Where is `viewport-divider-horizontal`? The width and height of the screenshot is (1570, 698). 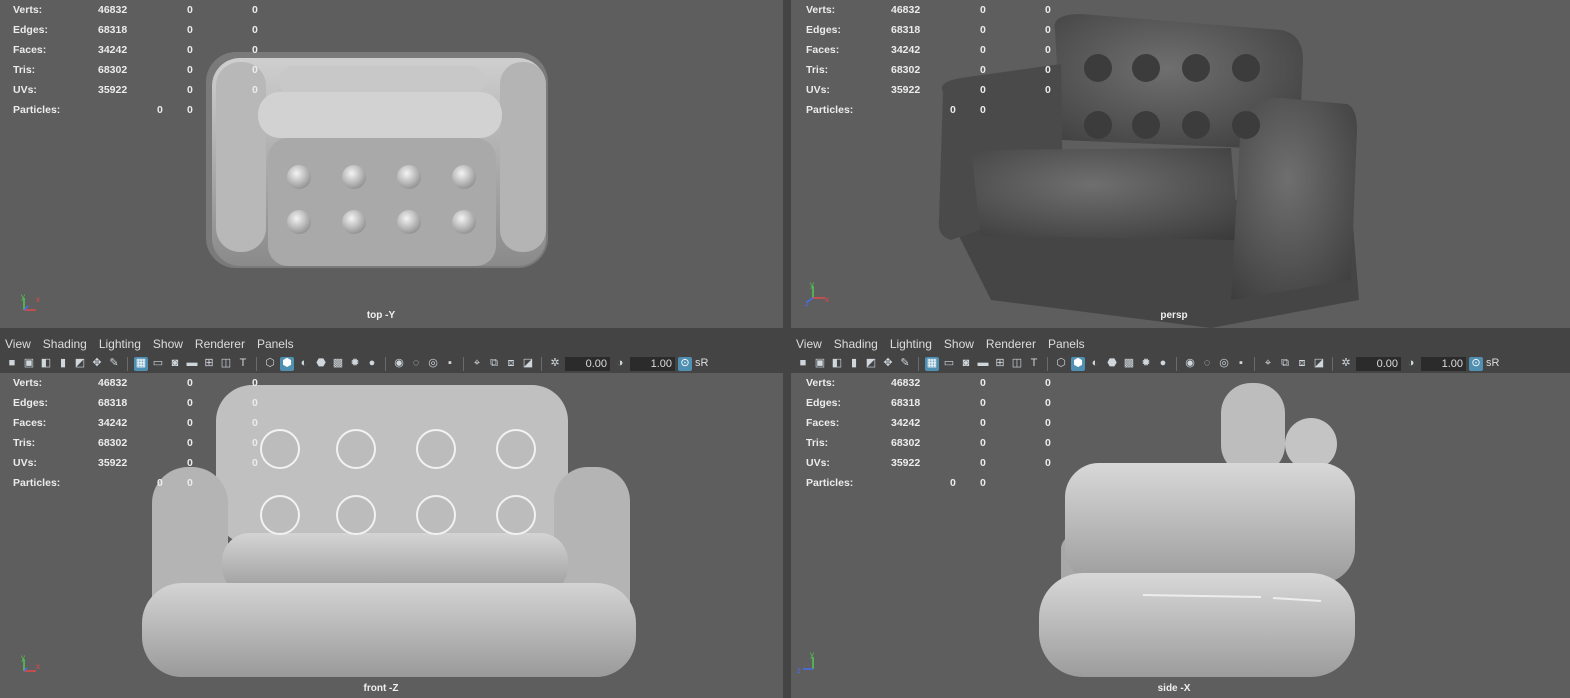 viewport-divider-horizontal is located at coordinates (785, 330).